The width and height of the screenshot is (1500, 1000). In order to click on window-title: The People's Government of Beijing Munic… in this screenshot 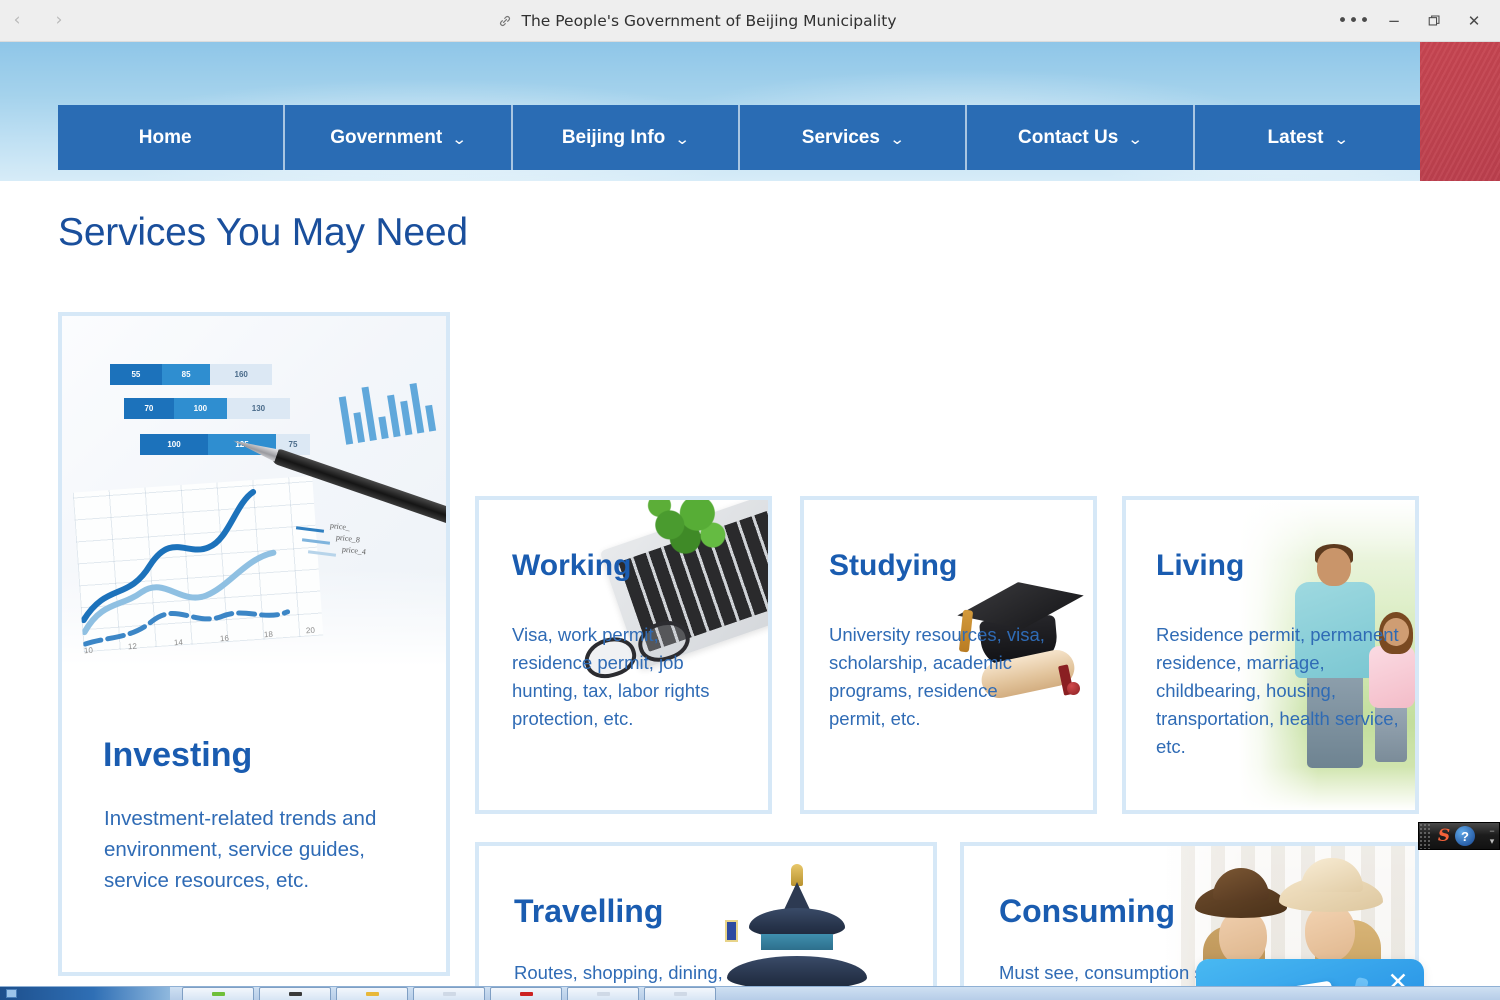, I will do `click(697, 21)`.